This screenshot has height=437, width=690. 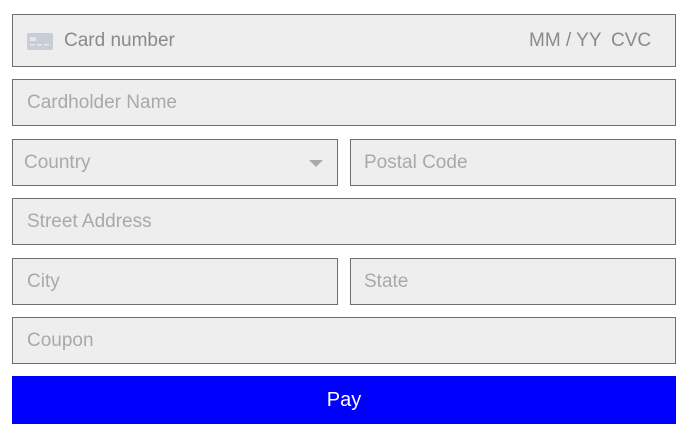 What do you see at coordinates (316, 163) in the screenshot?
I see `chevron-down-icon` at bounding box center [316, 163].